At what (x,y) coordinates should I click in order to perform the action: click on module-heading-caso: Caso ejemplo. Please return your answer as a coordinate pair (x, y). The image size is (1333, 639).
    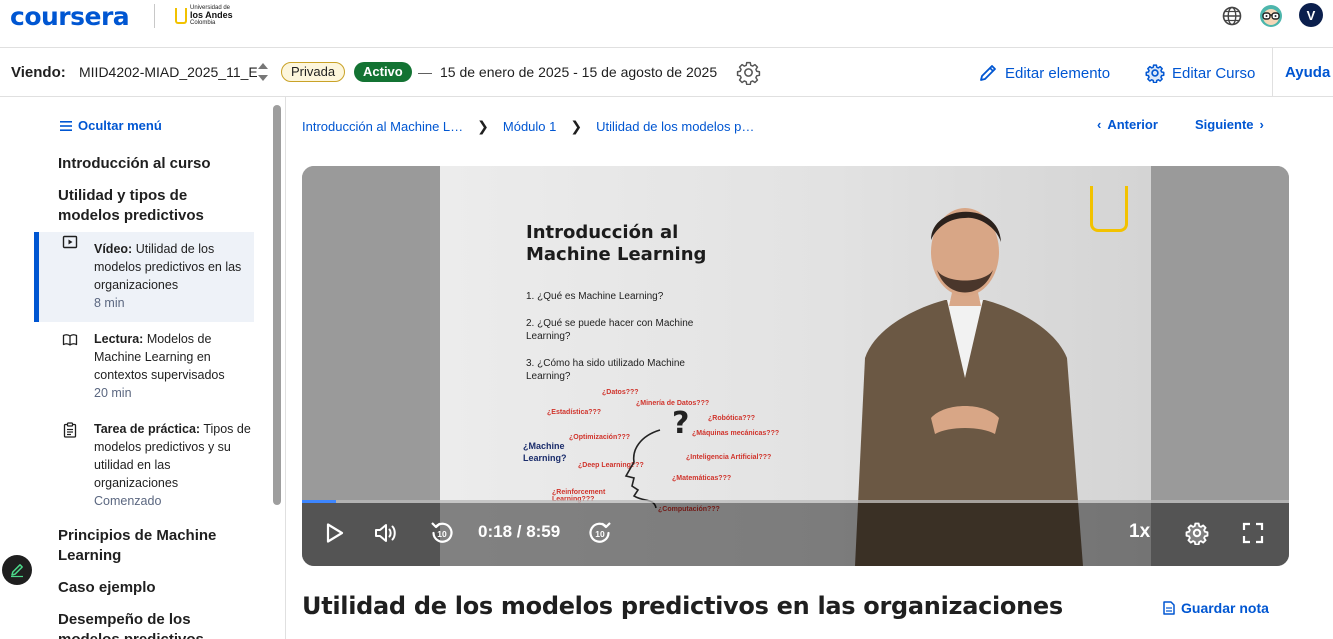
    Looking at the image, I should click on (148, 588).